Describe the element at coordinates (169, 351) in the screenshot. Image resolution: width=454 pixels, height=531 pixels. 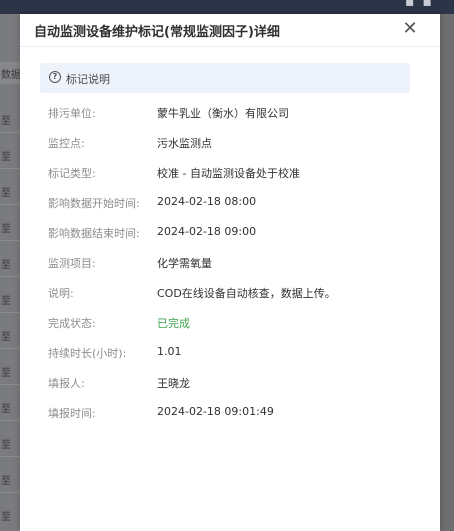
I see `field-value: 1.01` at that location.